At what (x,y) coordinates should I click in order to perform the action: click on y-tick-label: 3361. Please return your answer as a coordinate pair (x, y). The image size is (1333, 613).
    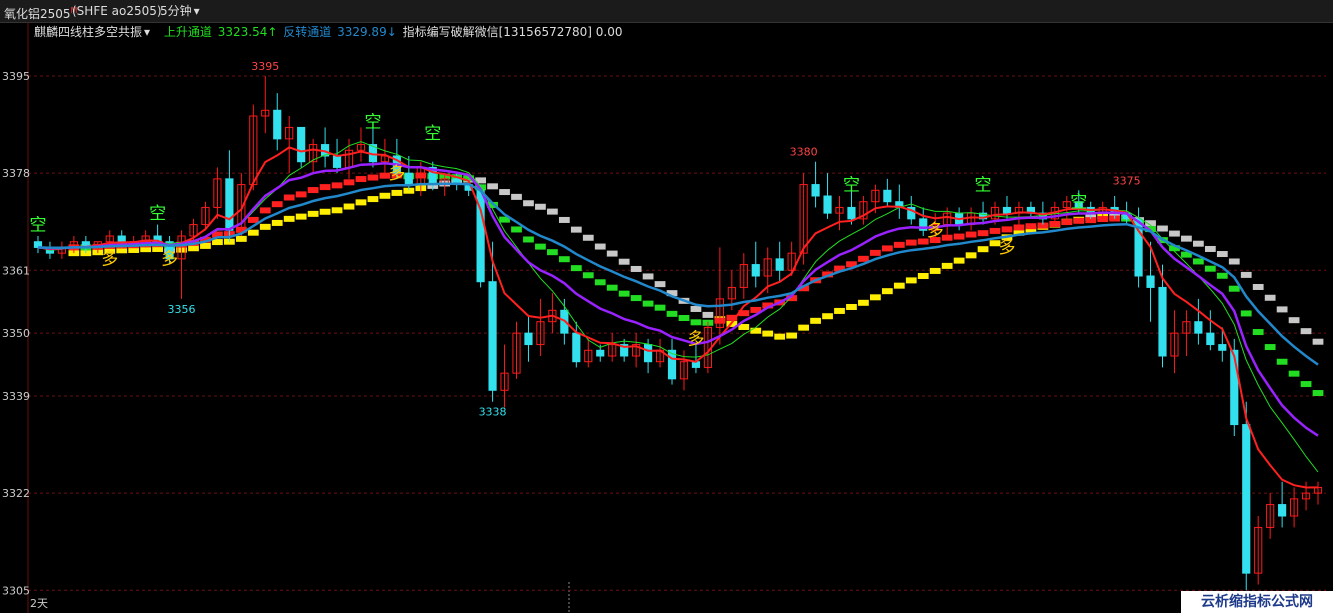
    Looking at the image, I should click on (16, 270).